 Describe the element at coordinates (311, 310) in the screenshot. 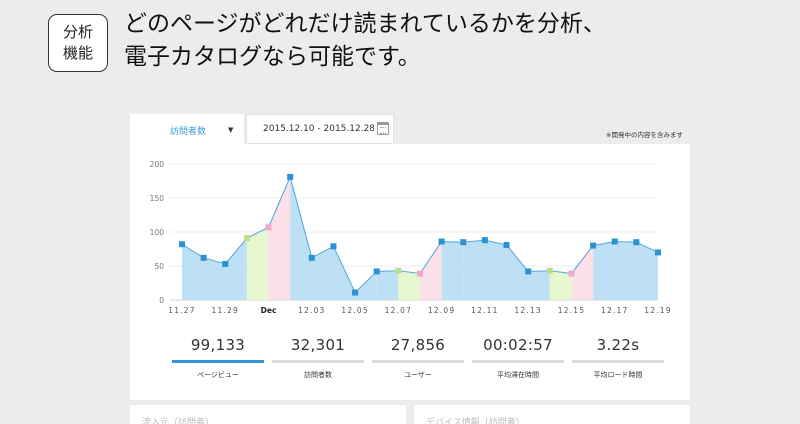

I see `x-tick-label: 12.03` at that location.